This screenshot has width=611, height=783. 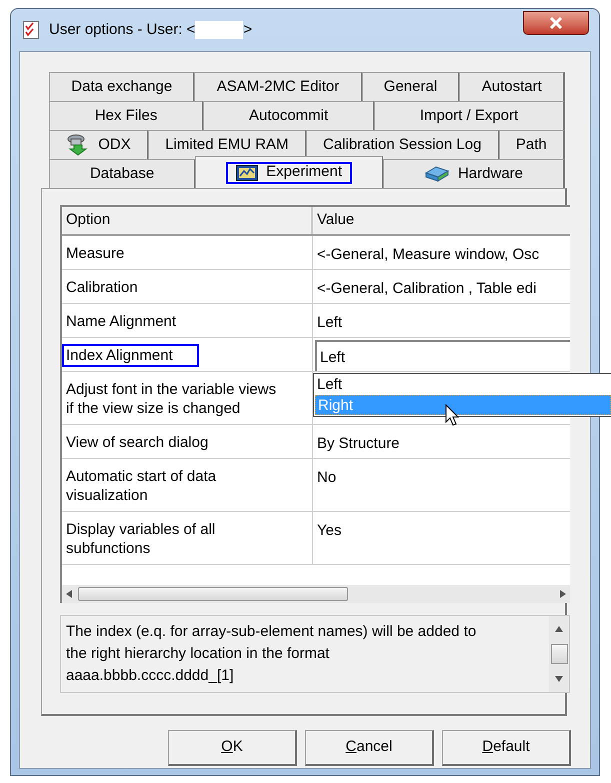 What do you see at coordinates (69, 594) in the screenshot?
I see `left-arrow-icon` at bounding box center [69, 594].